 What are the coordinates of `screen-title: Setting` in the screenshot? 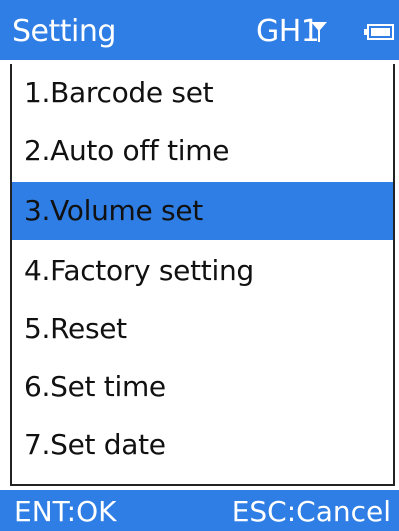 It's located at (64, 31).